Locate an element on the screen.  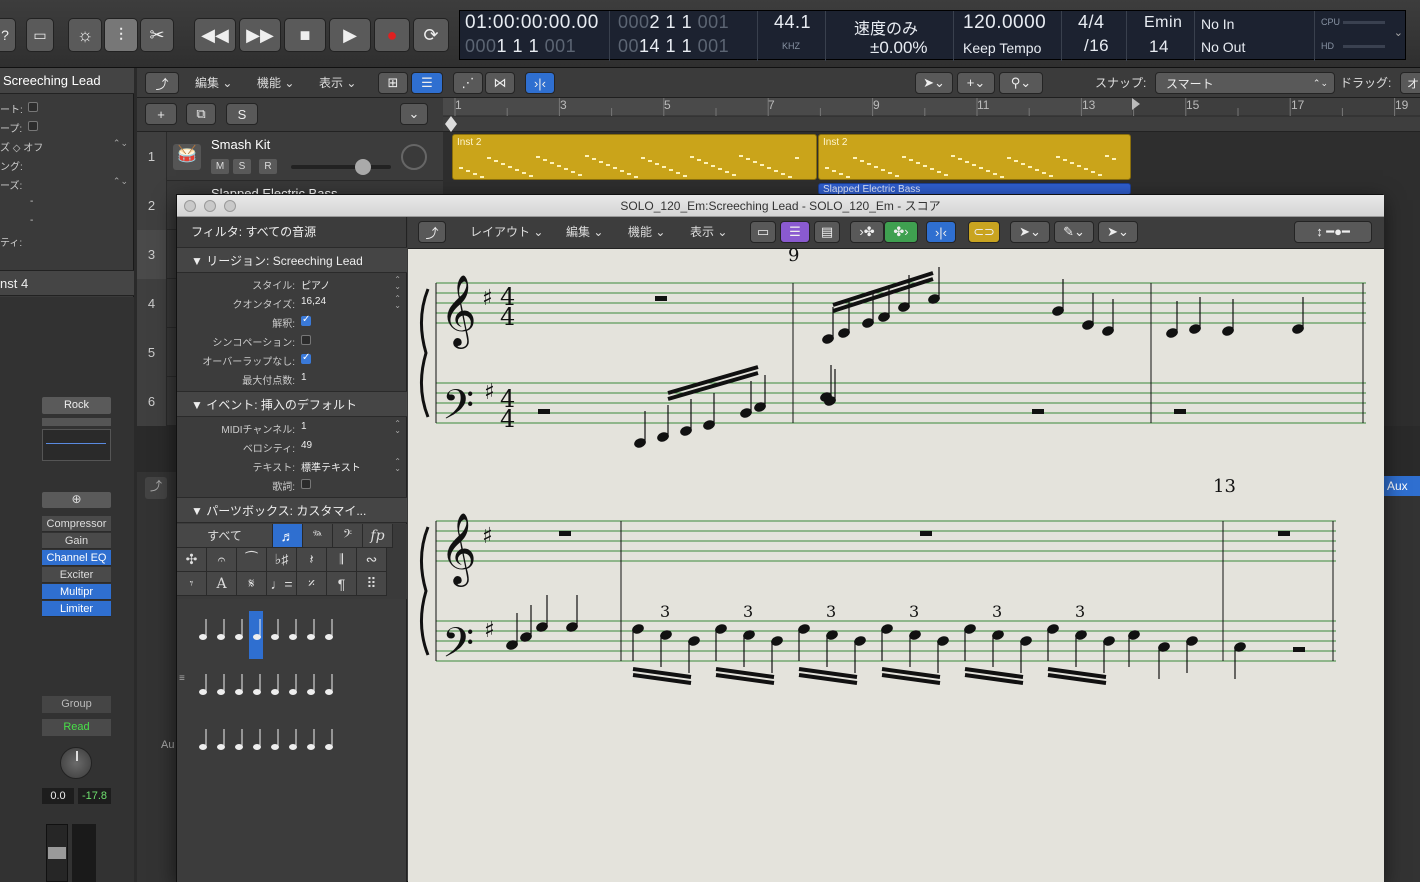
event-prop-velocity: ベロシティ: 49 is located at coordinates (292, 446).